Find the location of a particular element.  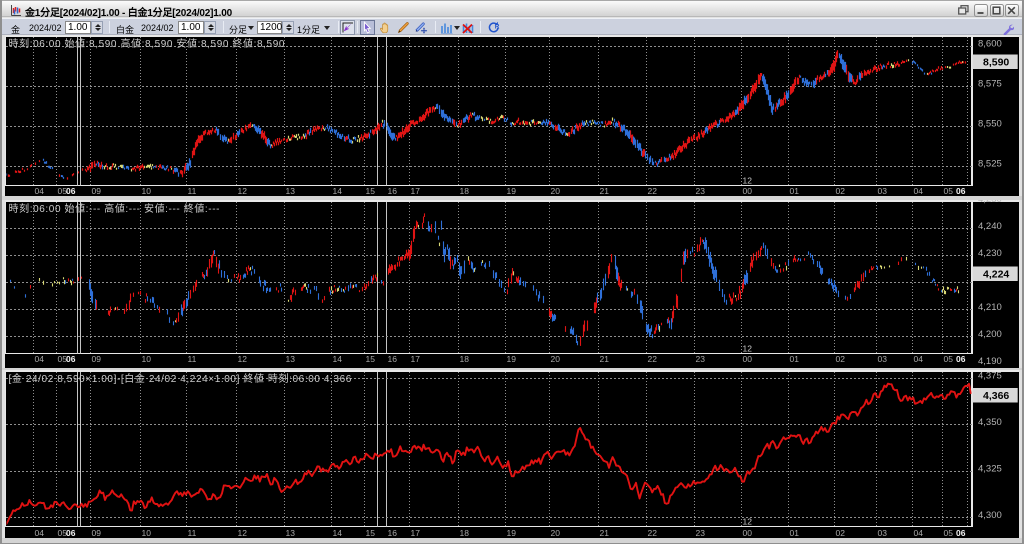

svg-text: 4,200 is located at coordinates (990, 334).